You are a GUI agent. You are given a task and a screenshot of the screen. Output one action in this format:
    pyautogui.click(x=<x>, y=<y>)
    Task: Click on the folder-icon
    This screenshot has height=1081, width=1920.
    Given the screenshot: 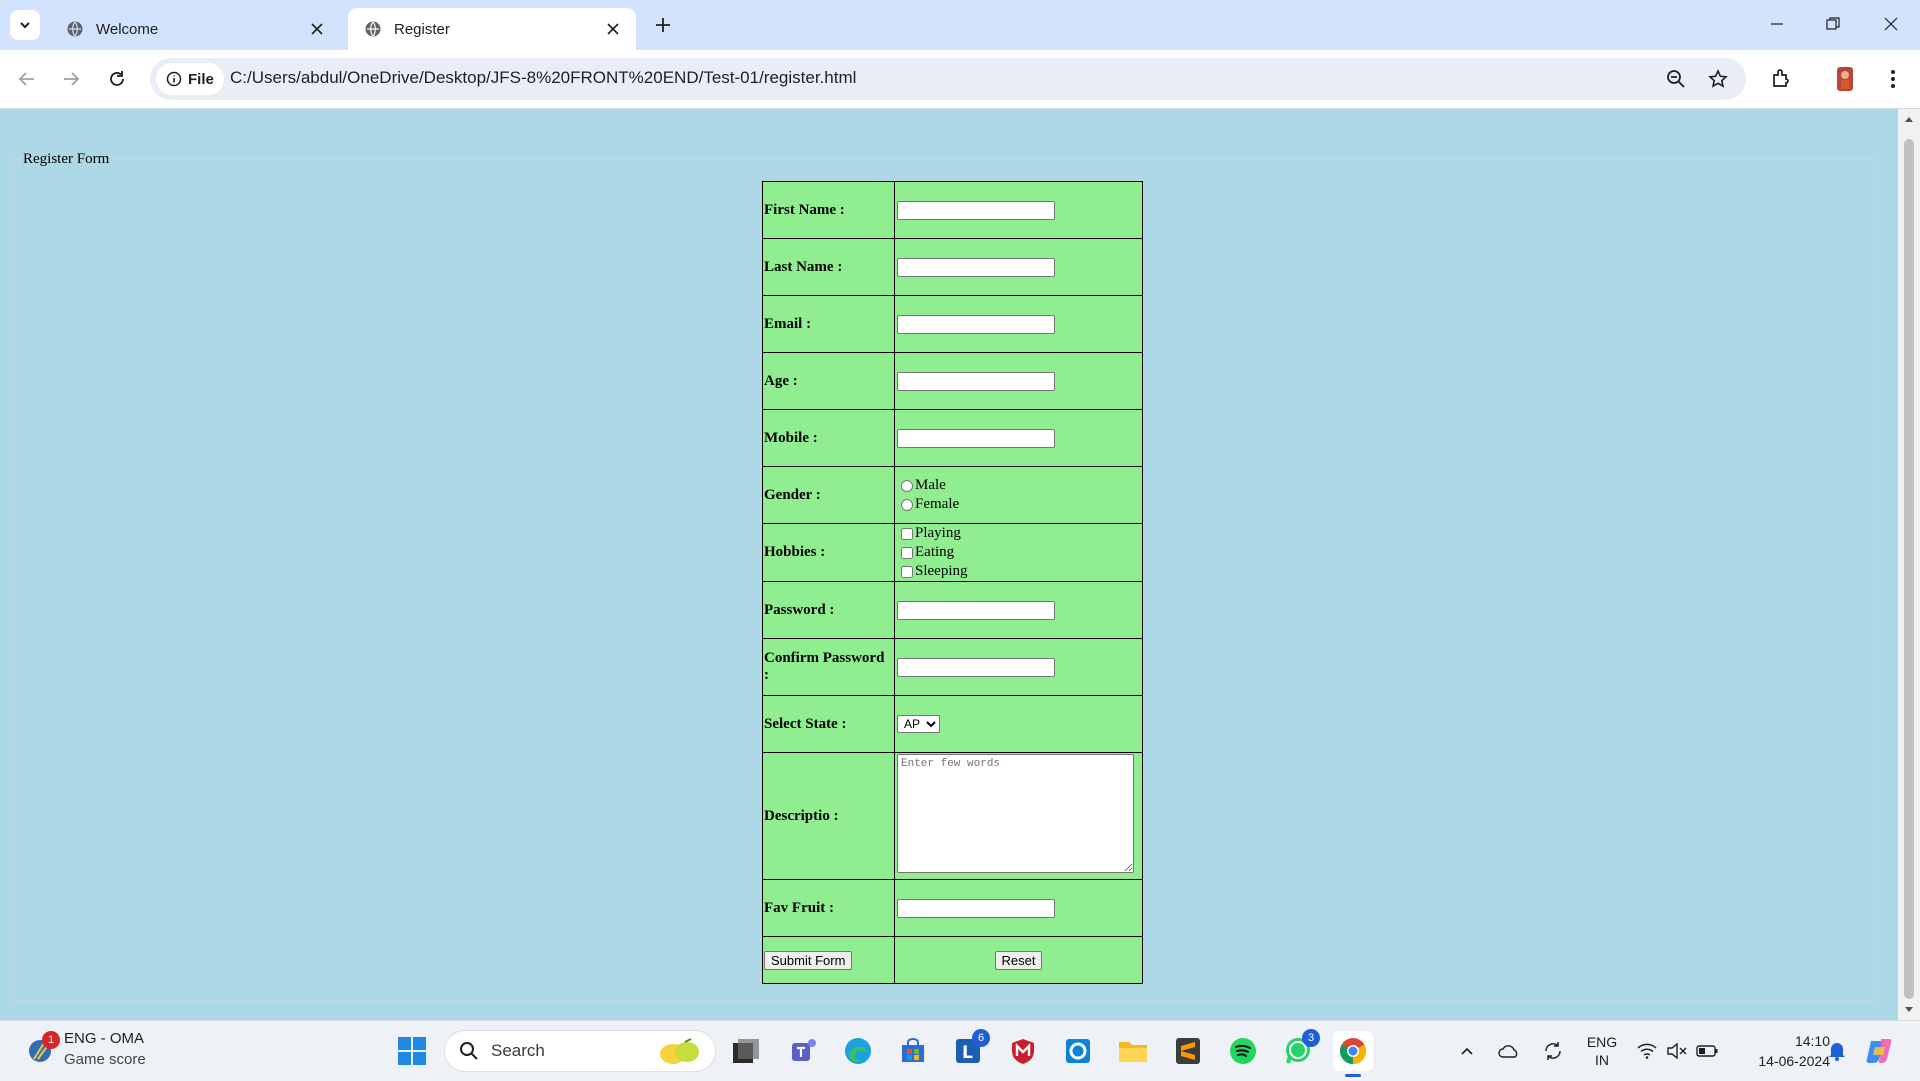 What is the action you would take?
    pyautogui.click(x=1133, y=1051)
    